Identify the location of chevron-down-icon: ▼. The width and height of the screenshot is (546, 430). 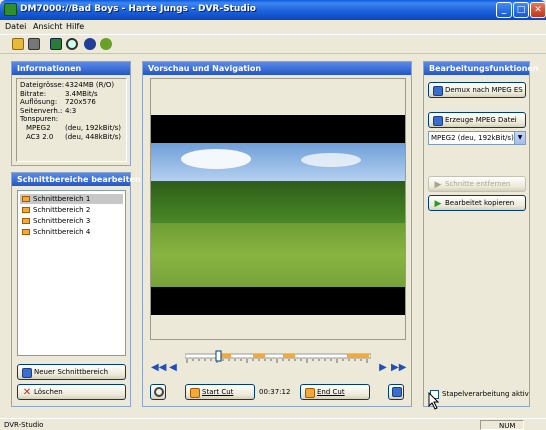
(519, 138).